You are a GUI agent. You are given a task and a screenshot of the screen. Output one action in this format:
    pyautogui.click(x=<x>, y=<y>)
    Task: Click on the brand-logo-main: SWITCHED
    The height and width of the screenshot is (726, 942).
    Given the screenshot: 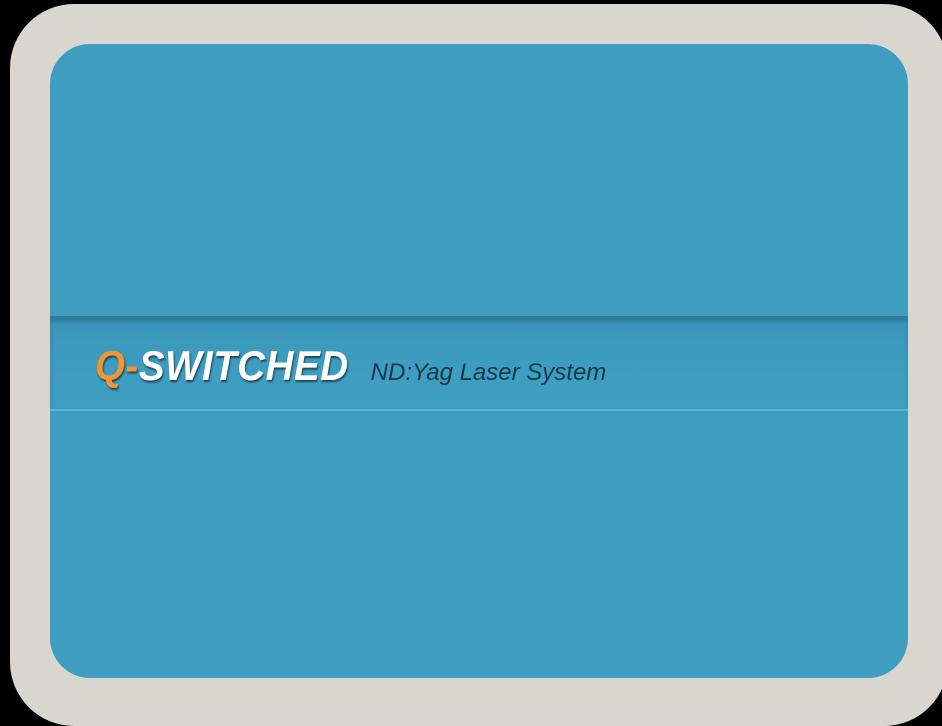 What is the action you would take?
    pyautogui.click(x=243, y=365)
    